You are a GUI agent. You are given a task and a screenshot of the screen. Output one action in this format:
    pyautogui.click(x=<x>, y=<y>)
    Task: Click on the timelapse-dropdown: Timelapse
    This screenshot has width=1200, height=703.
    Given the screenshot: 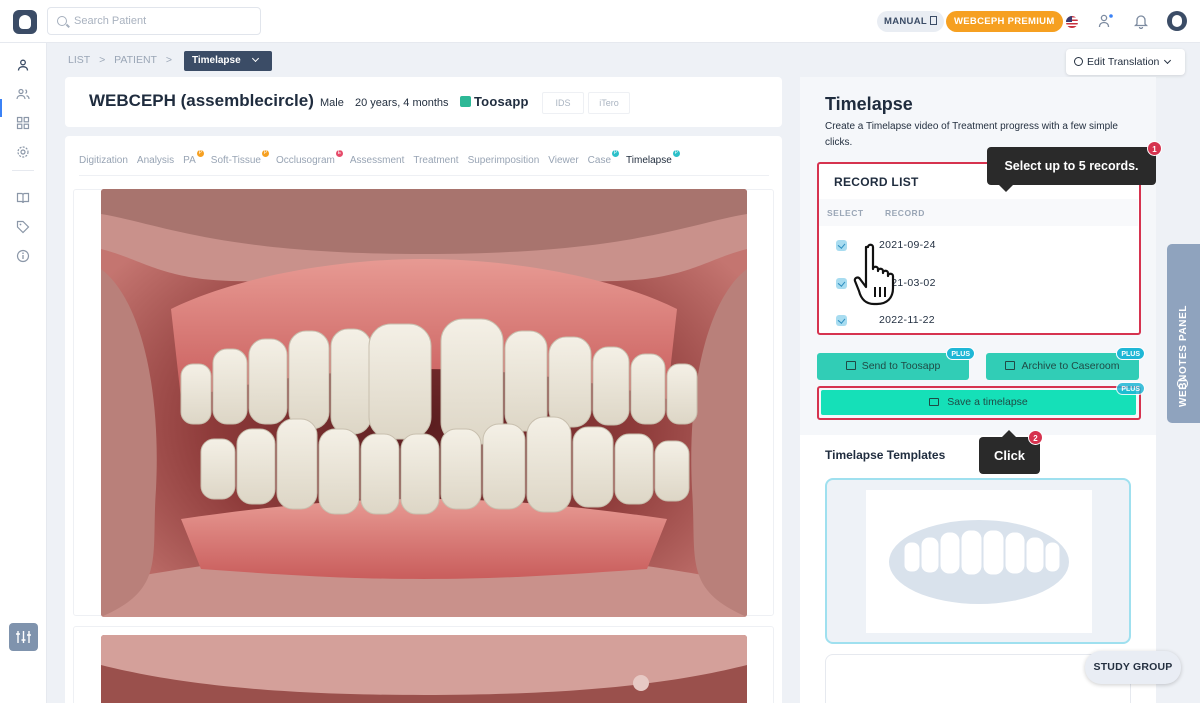 What is the action you would take?
    pyautogui.click(x=227, y=61)
    